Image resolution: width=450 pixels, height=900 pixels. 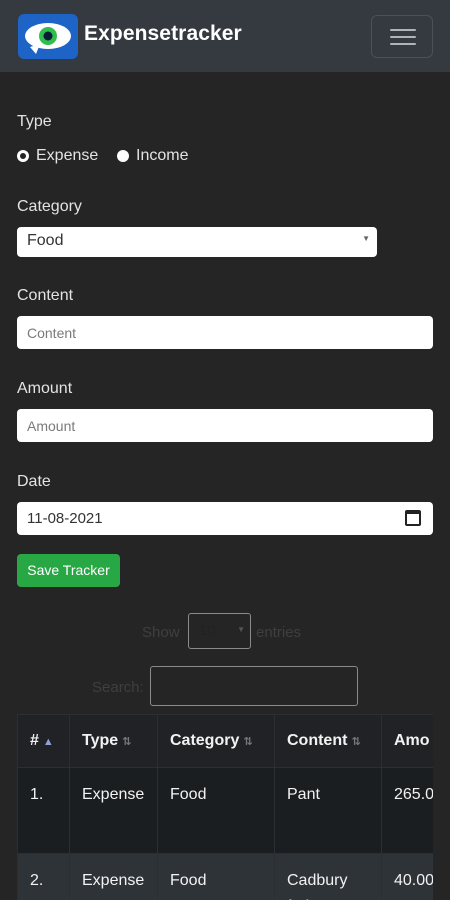 What do you see at coordinates (118, 687) in the screenshot?
I see `search-label: Search:` at bounding box center [118, 687].